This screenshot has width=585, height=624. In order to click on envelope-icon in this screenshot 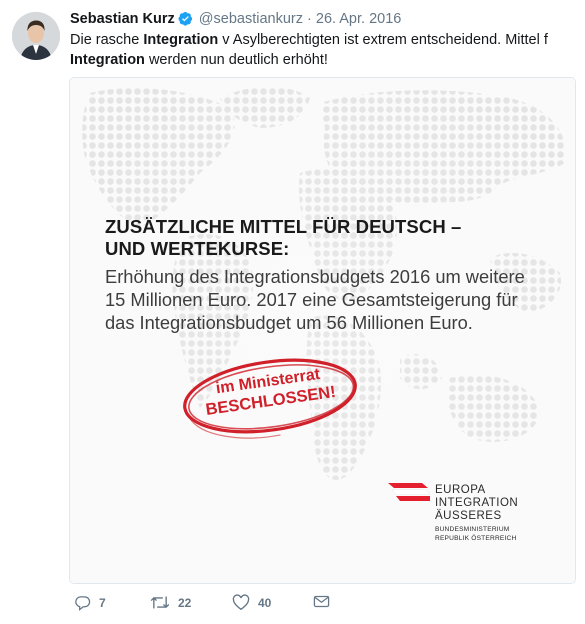, I will do `click(321, 601)`.